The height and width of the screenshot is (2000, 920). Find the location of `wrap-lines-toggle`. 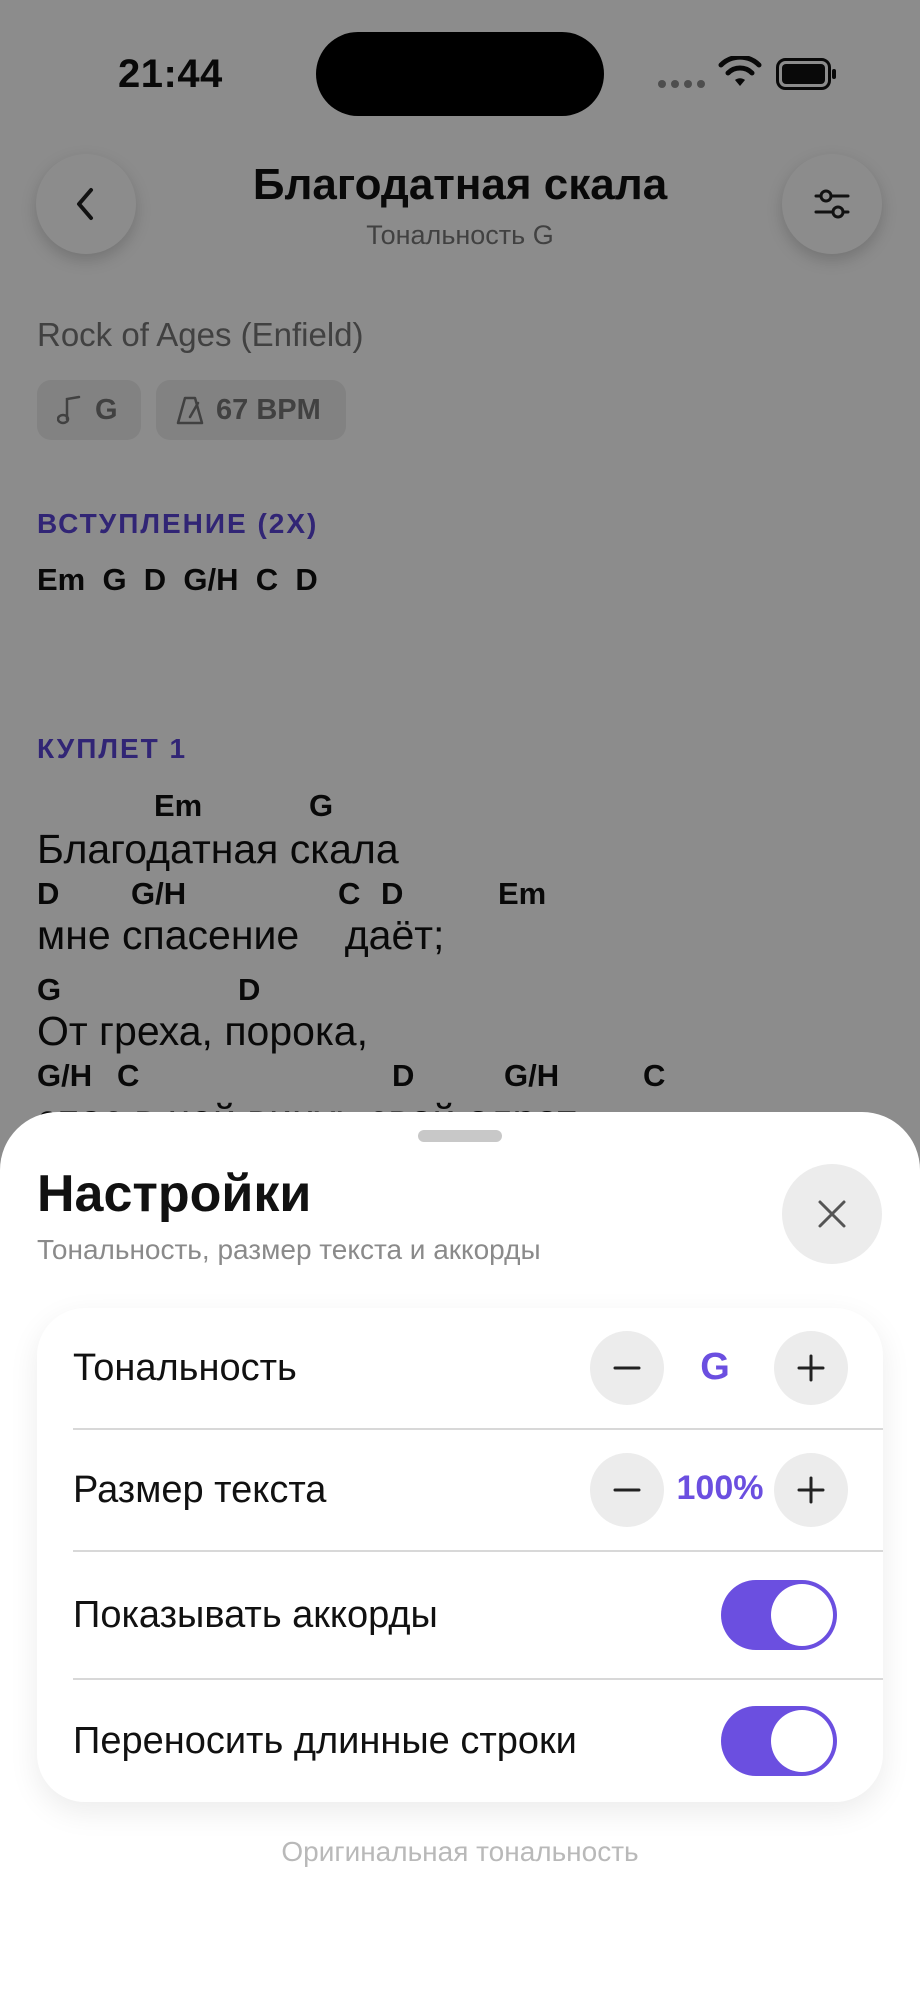

wrap-lines-toggle is located at coordinates (779, 1741).